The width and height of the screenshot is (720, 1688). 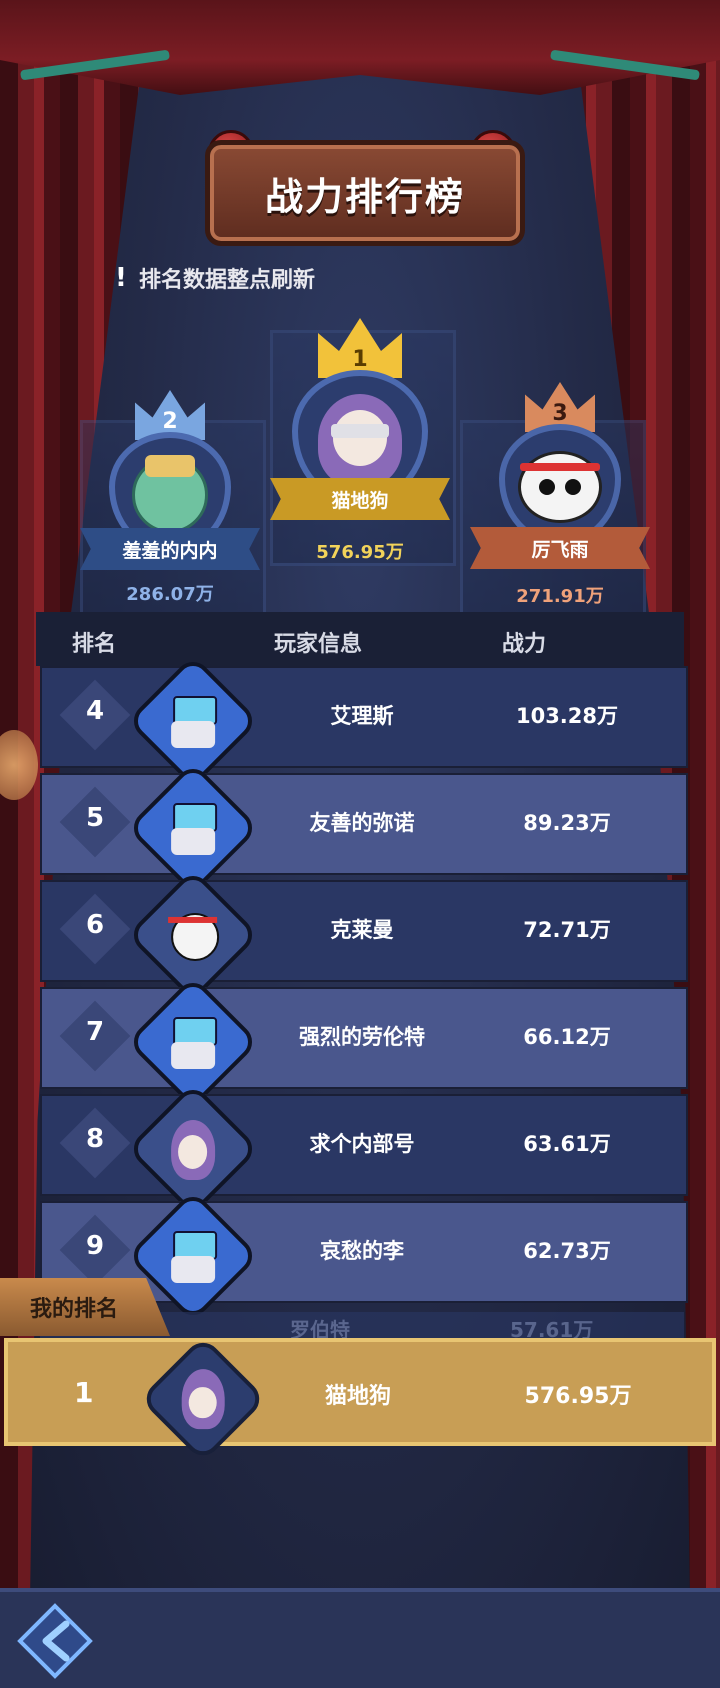 What do you see at coordinates (567, 930) in the screenshot?
I see `player-power: 72.71万` at bounding box center [567, 930].